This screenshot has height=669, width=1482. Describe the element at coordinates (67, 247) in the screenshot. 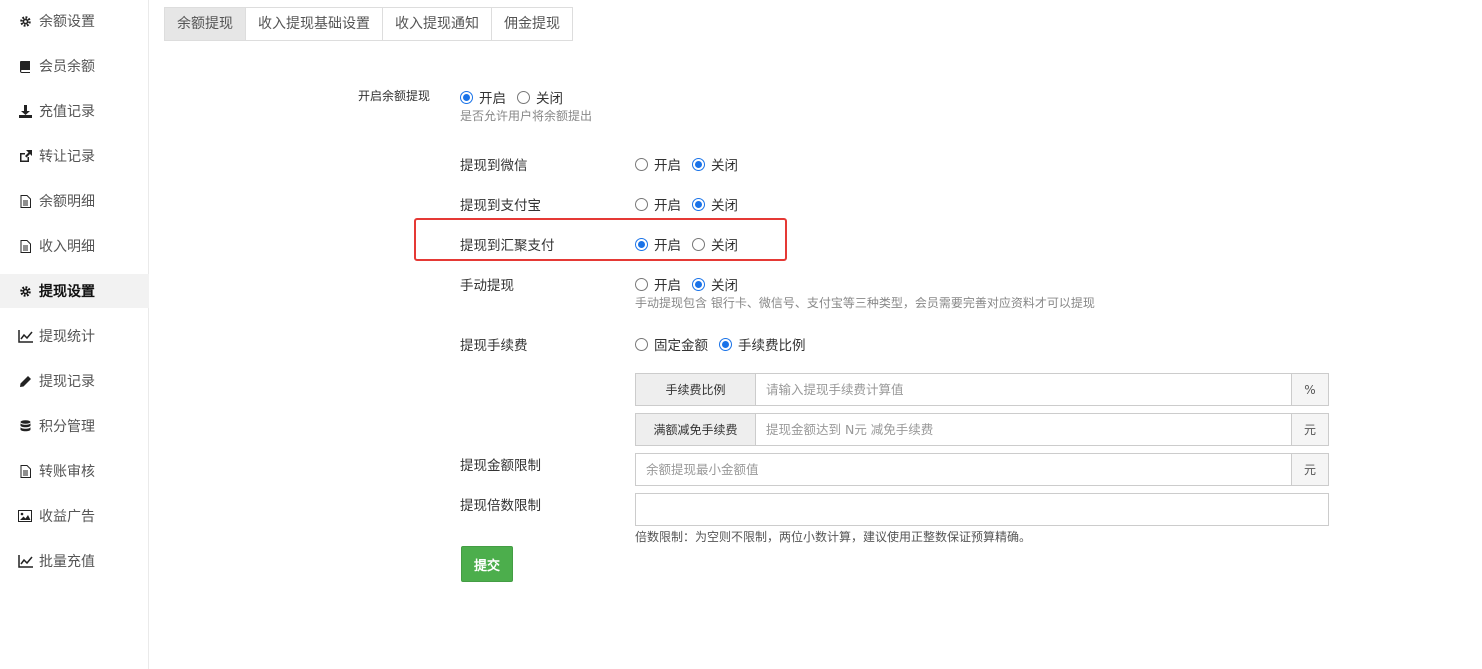

I see `sidebar-item-label: 收入明细` at that location.